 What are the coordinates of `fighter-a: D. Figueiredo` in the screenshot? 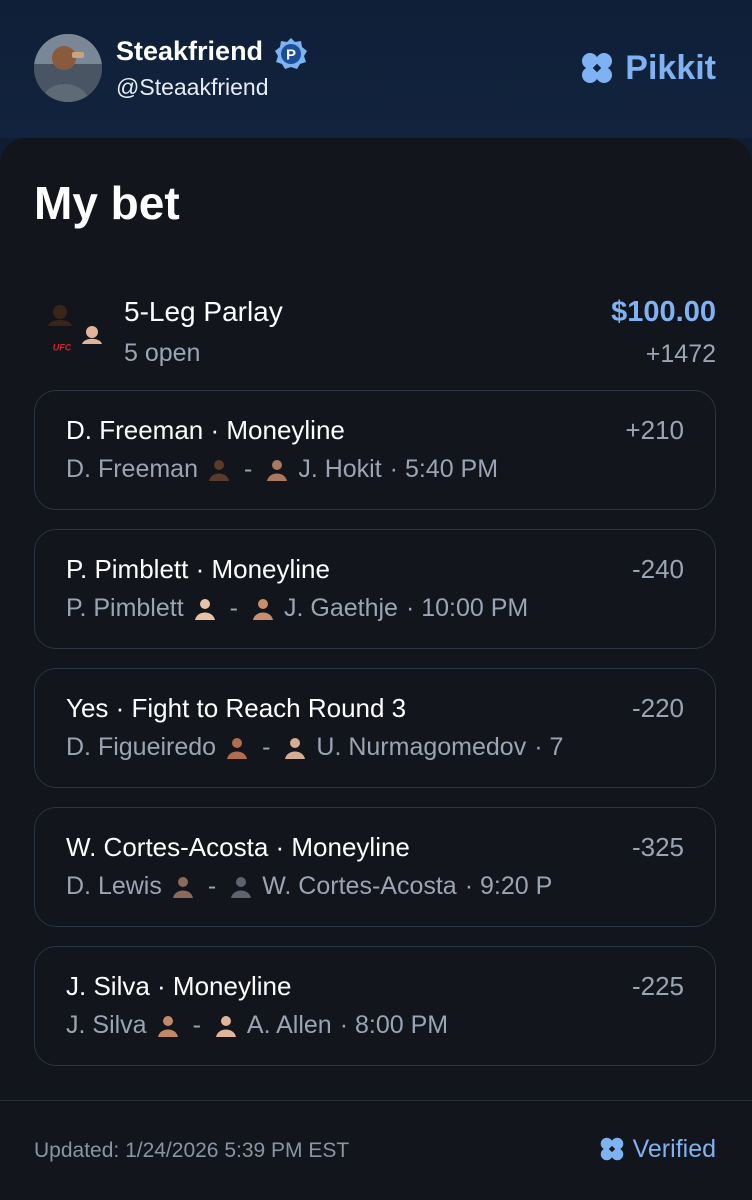 It's located at (141, 747).